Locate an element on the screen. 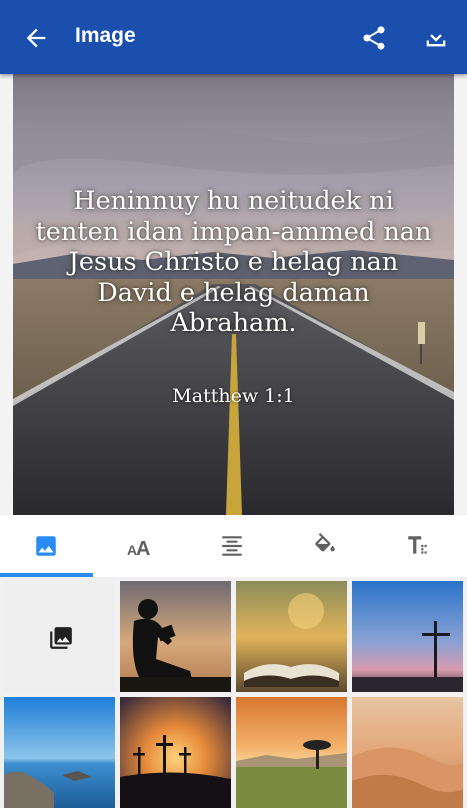  download-icon is located at coordinates (436, 37).